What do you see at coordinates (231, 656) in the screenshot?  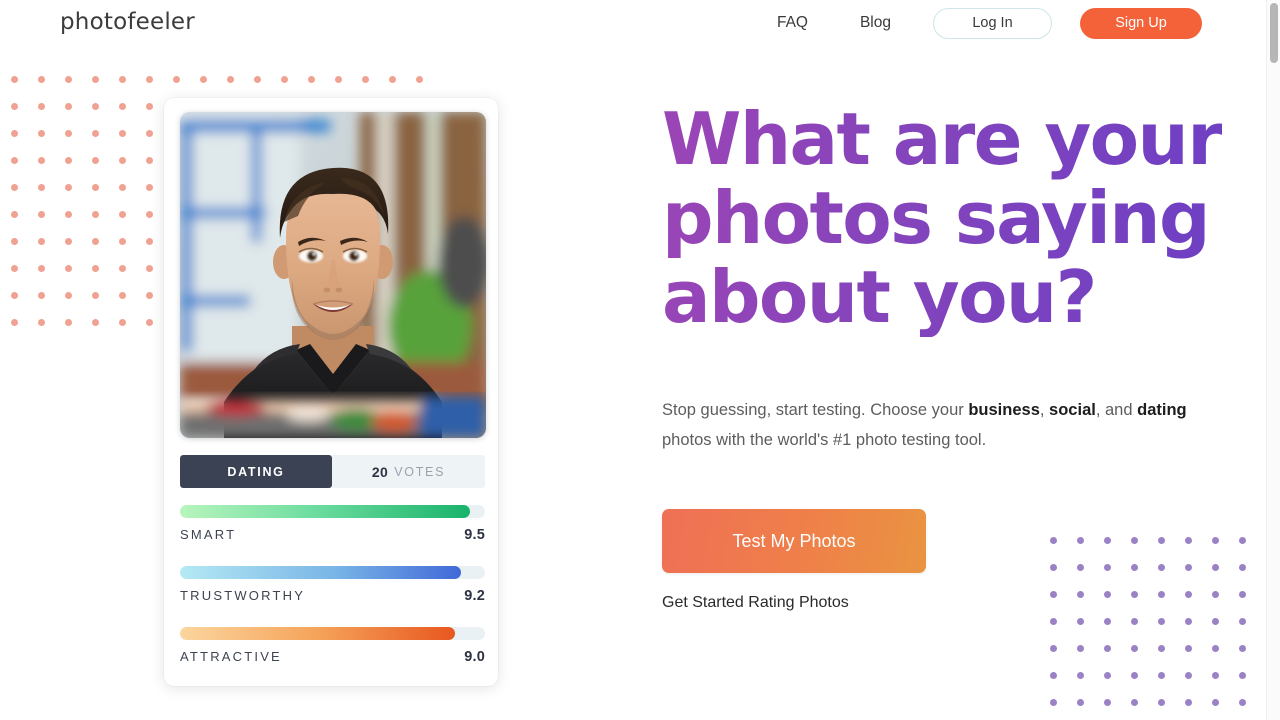 I see `rating-label-attractive: ATTRACTIVE` at bounding box center [231, 656].